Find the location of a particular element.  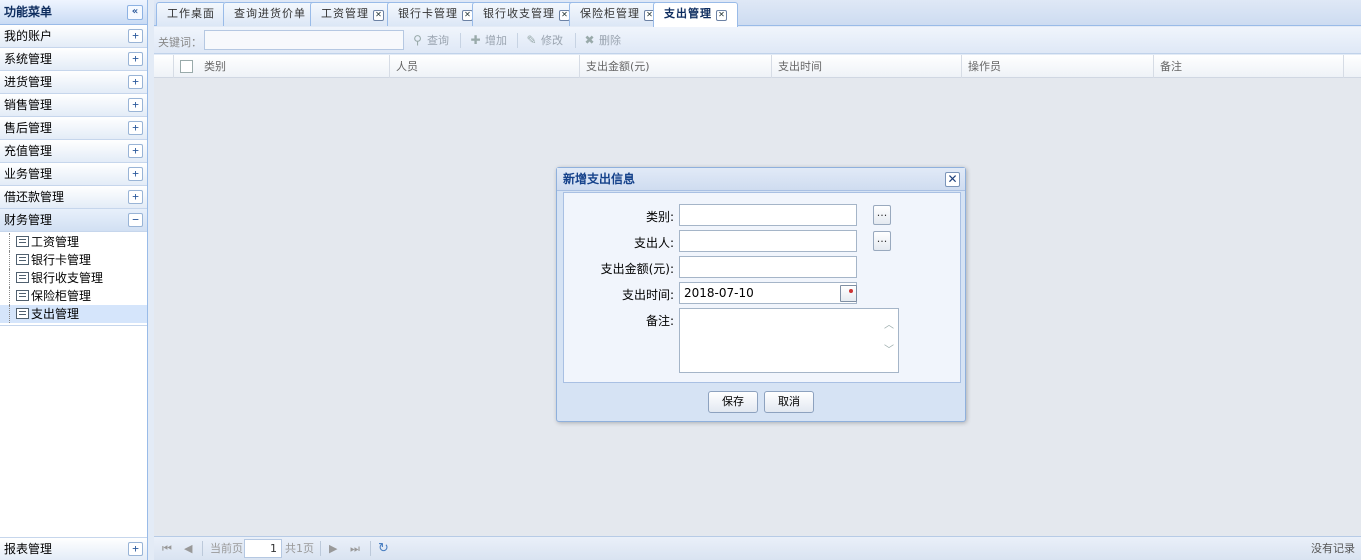

toolbar-divider is located at coordinates (517, 40).